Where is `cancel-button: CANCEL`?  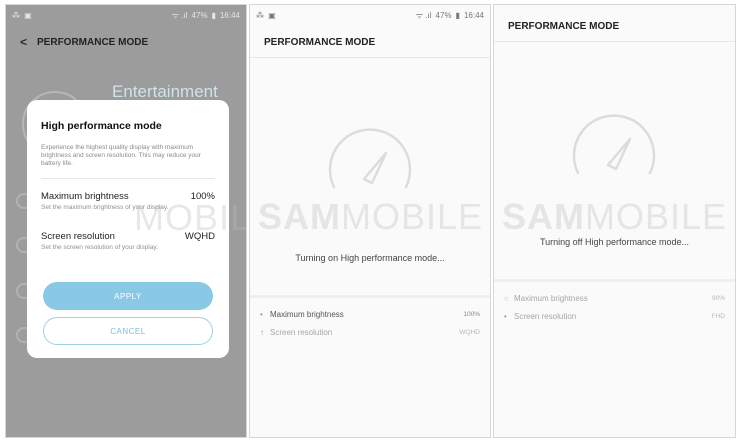 cancel-button: CANCEL is located at coordinates (128, 331).